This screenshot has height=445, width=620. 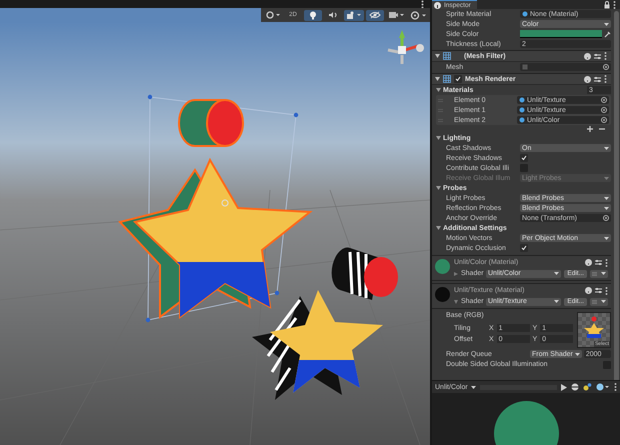 I want to click on lighting-toggle, so click(x=313, y=15).